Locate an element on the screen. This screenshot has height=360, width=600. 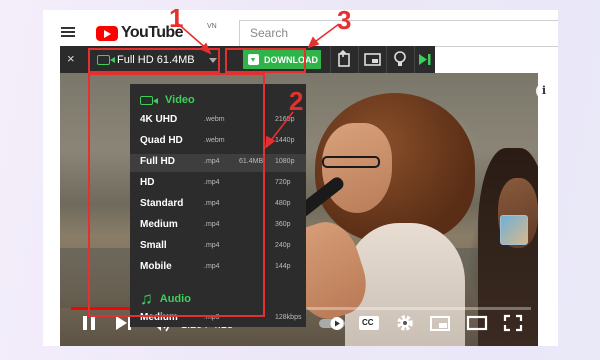
option-resolution: 2160p is located at coordinates (285, 119).